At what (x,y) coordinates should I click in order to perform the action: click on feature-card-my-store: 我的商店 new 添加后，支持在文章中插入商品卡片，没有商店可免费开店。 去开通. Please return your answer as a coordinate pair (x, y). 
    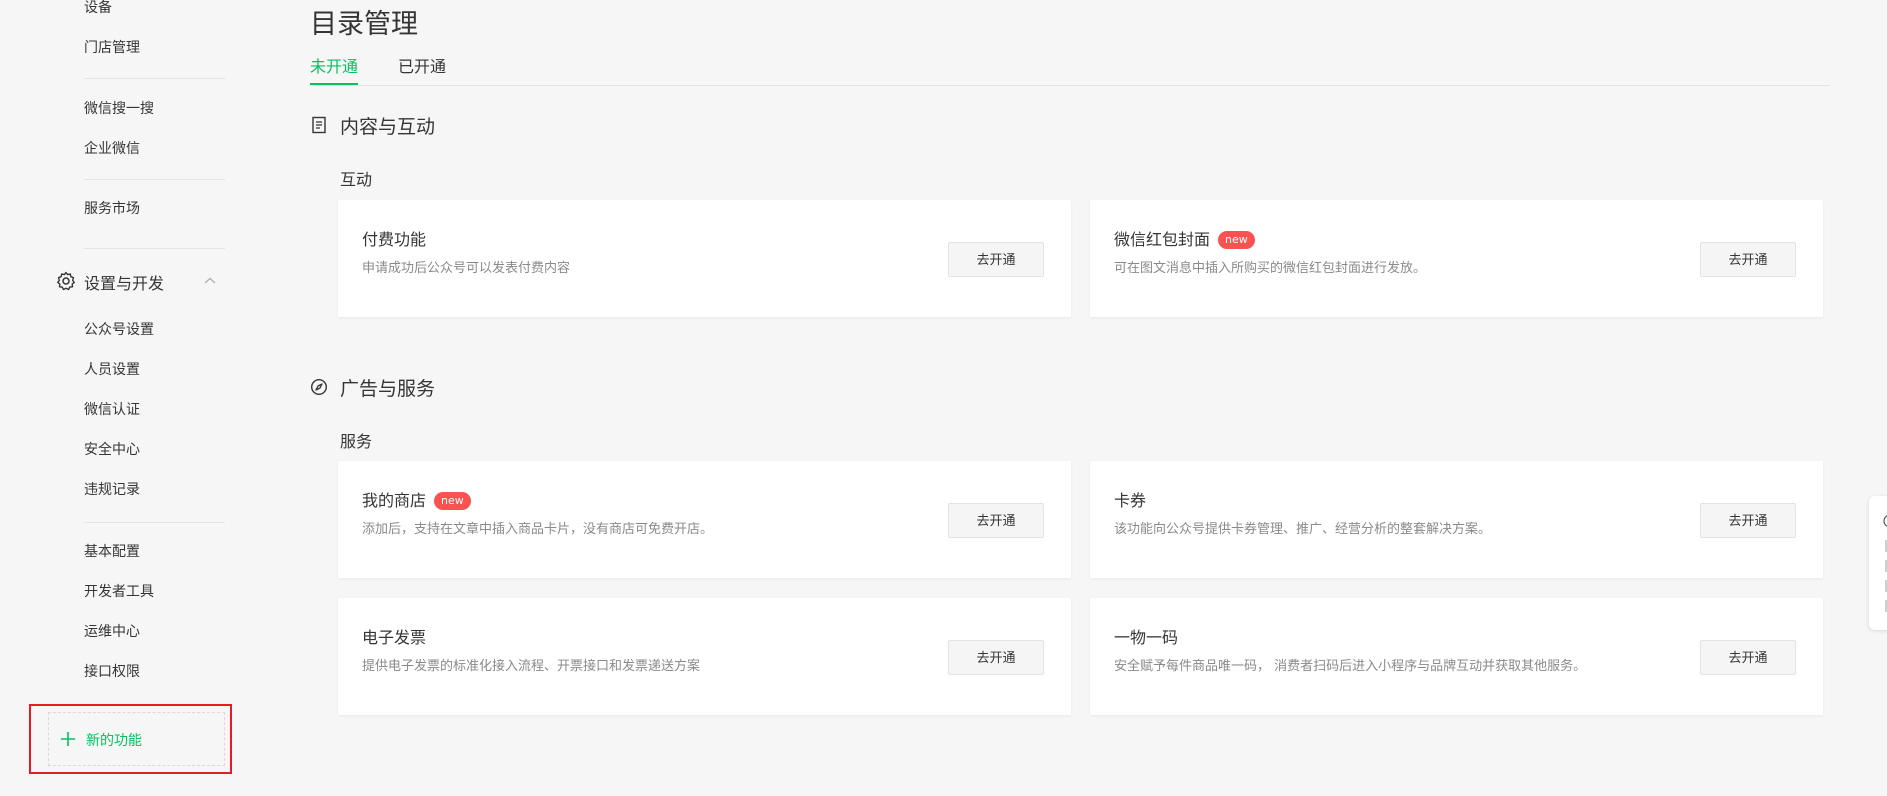
    Looking at the image, I should click on (704, 519).